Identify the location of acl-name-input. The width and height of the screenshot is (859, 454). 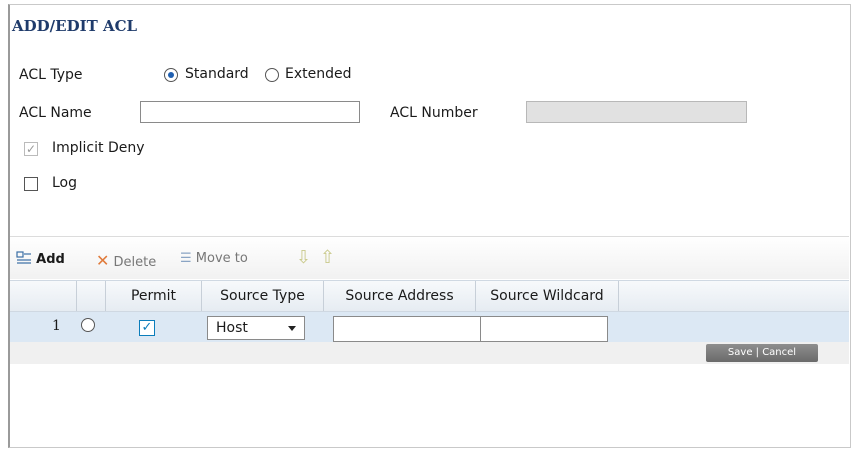
(250, 112).